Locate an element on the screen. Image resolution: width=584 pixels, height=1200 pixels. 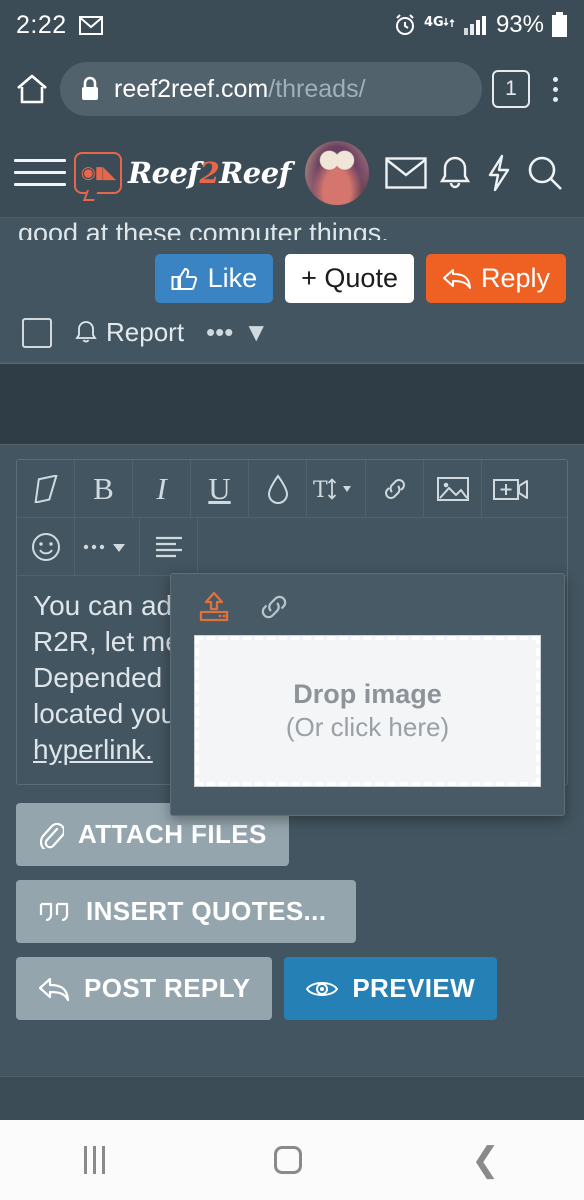
svg-text: 4G is located at coordinates (434, 22).